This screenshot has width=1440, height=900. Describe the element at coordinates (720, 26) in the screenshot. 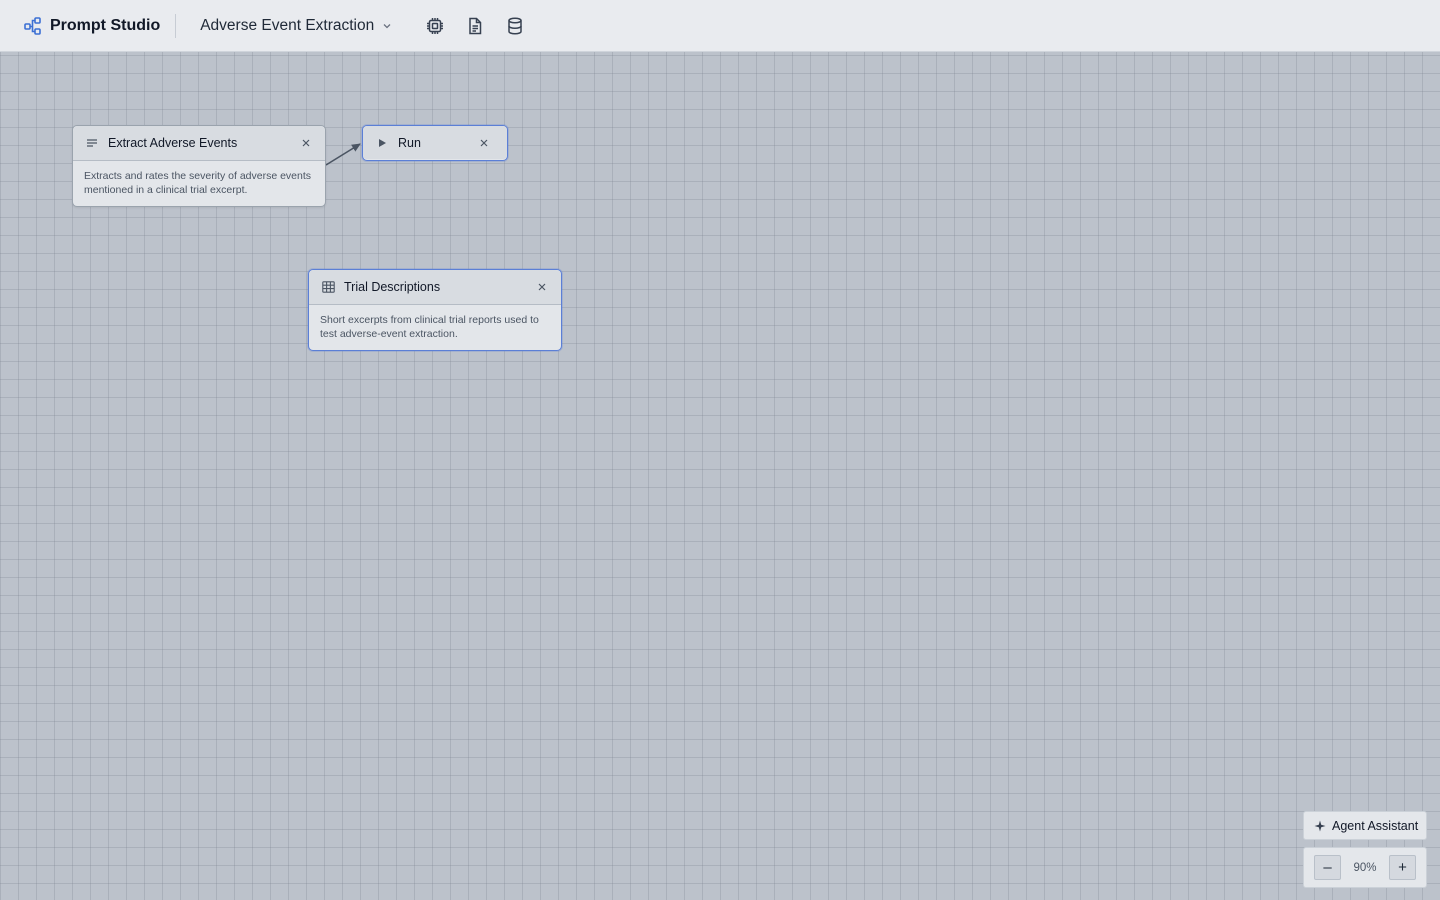

I see `top-bar: Prompt Studio Adverse Event Extraction` at that location.